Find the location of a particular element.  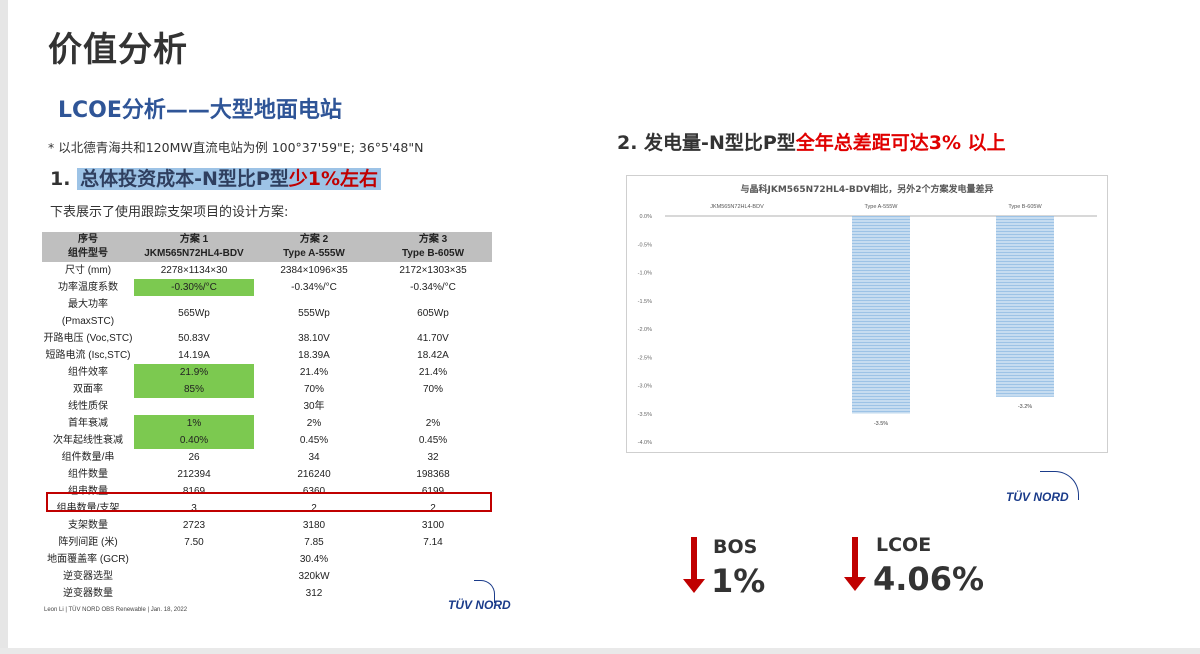

row-label-cell: 阵列间距 (米) is located at coordinates (88, 542).